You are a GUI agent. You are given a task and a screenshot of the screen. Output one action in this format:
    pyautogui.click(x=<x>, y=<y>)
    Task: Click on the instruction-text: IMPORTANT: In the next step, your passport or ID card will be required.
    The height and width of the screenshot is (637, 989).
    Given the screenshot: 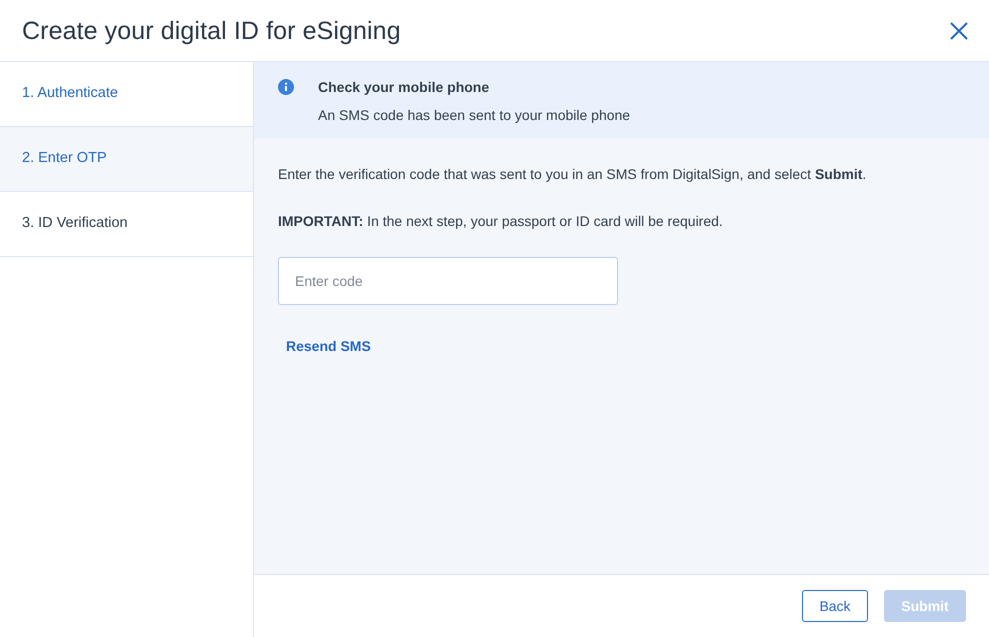 What is the action you would take?
    pyautogui.click(x=501, y=221)
    